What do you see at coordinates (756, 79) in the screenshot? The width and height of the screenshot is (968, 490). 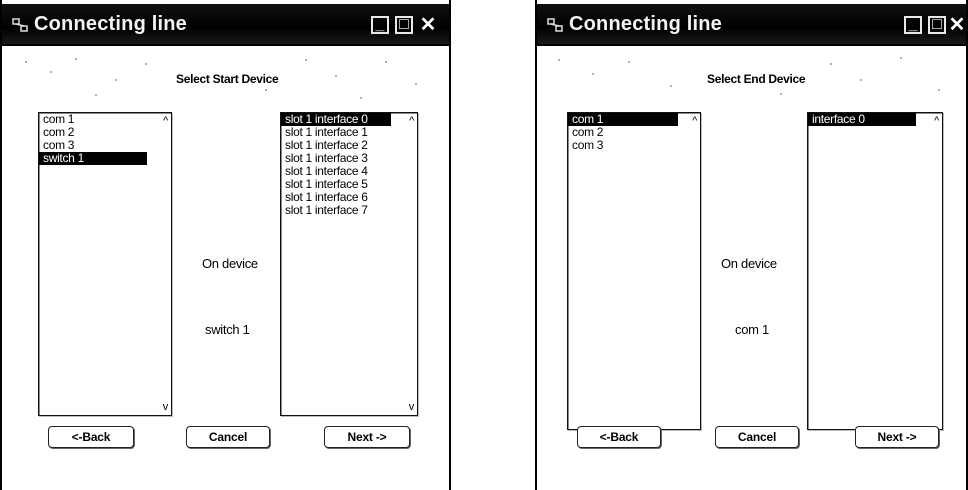 I see `select-end-device-heading: Select End Device` at bounding box center [756, 79].